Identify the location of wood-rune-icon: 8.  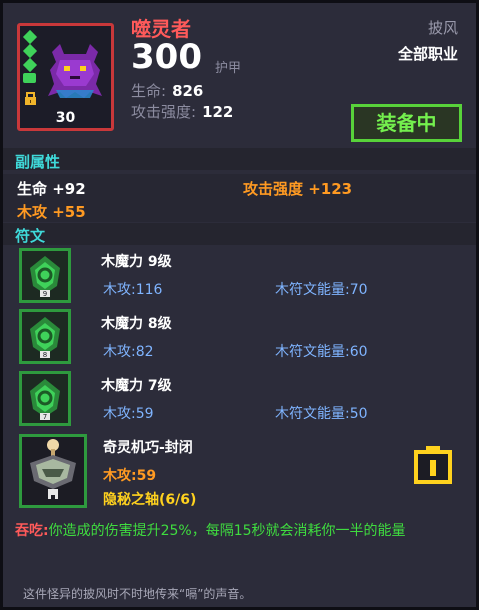
(45, 336).